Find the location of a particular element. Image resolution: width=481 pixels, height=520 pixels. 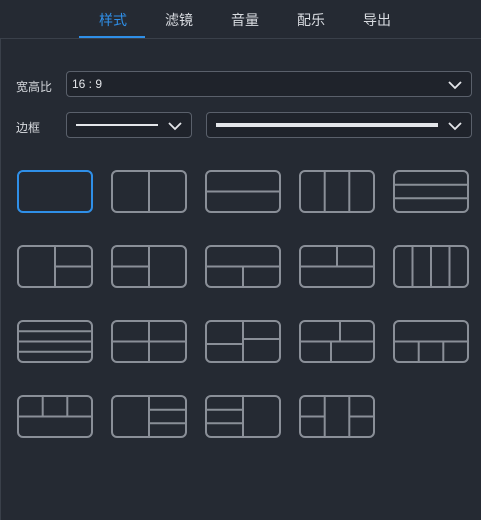

layout-option-4-columns is located at coordinates (431, 266).